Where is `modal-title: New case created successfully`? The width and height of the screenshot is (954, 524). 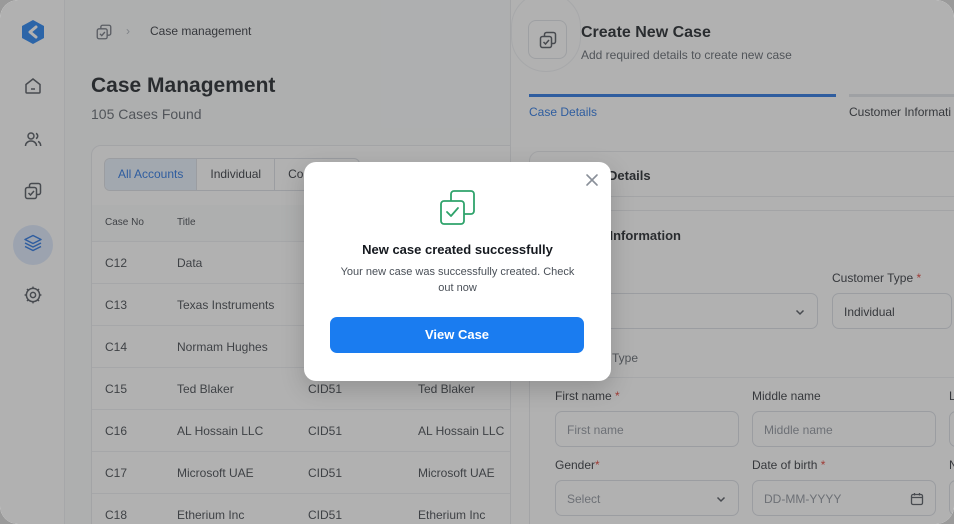
modal-title: New case created successfully is located at coordinates (457, 249).